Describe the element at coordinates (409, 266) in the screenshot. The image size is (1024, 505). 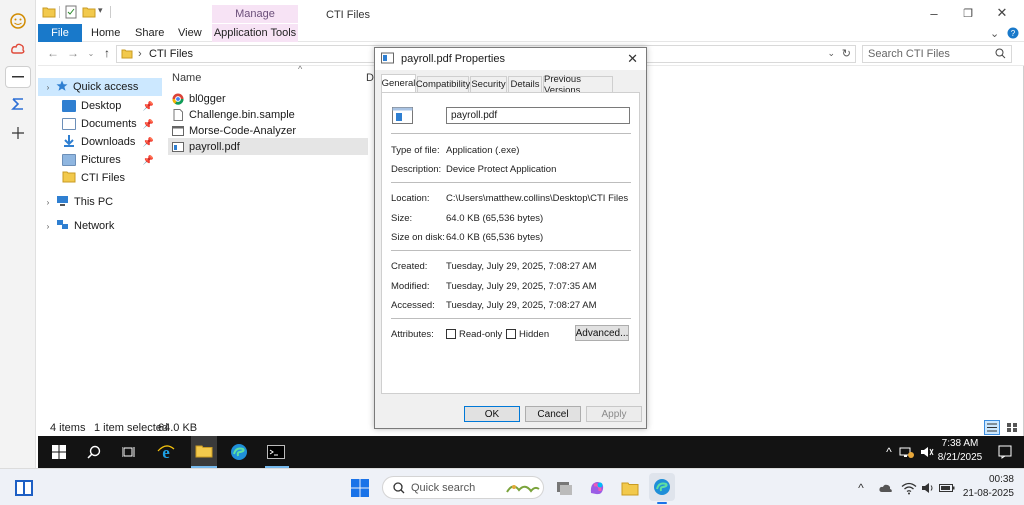
I see `created-label: Created:` at that location.